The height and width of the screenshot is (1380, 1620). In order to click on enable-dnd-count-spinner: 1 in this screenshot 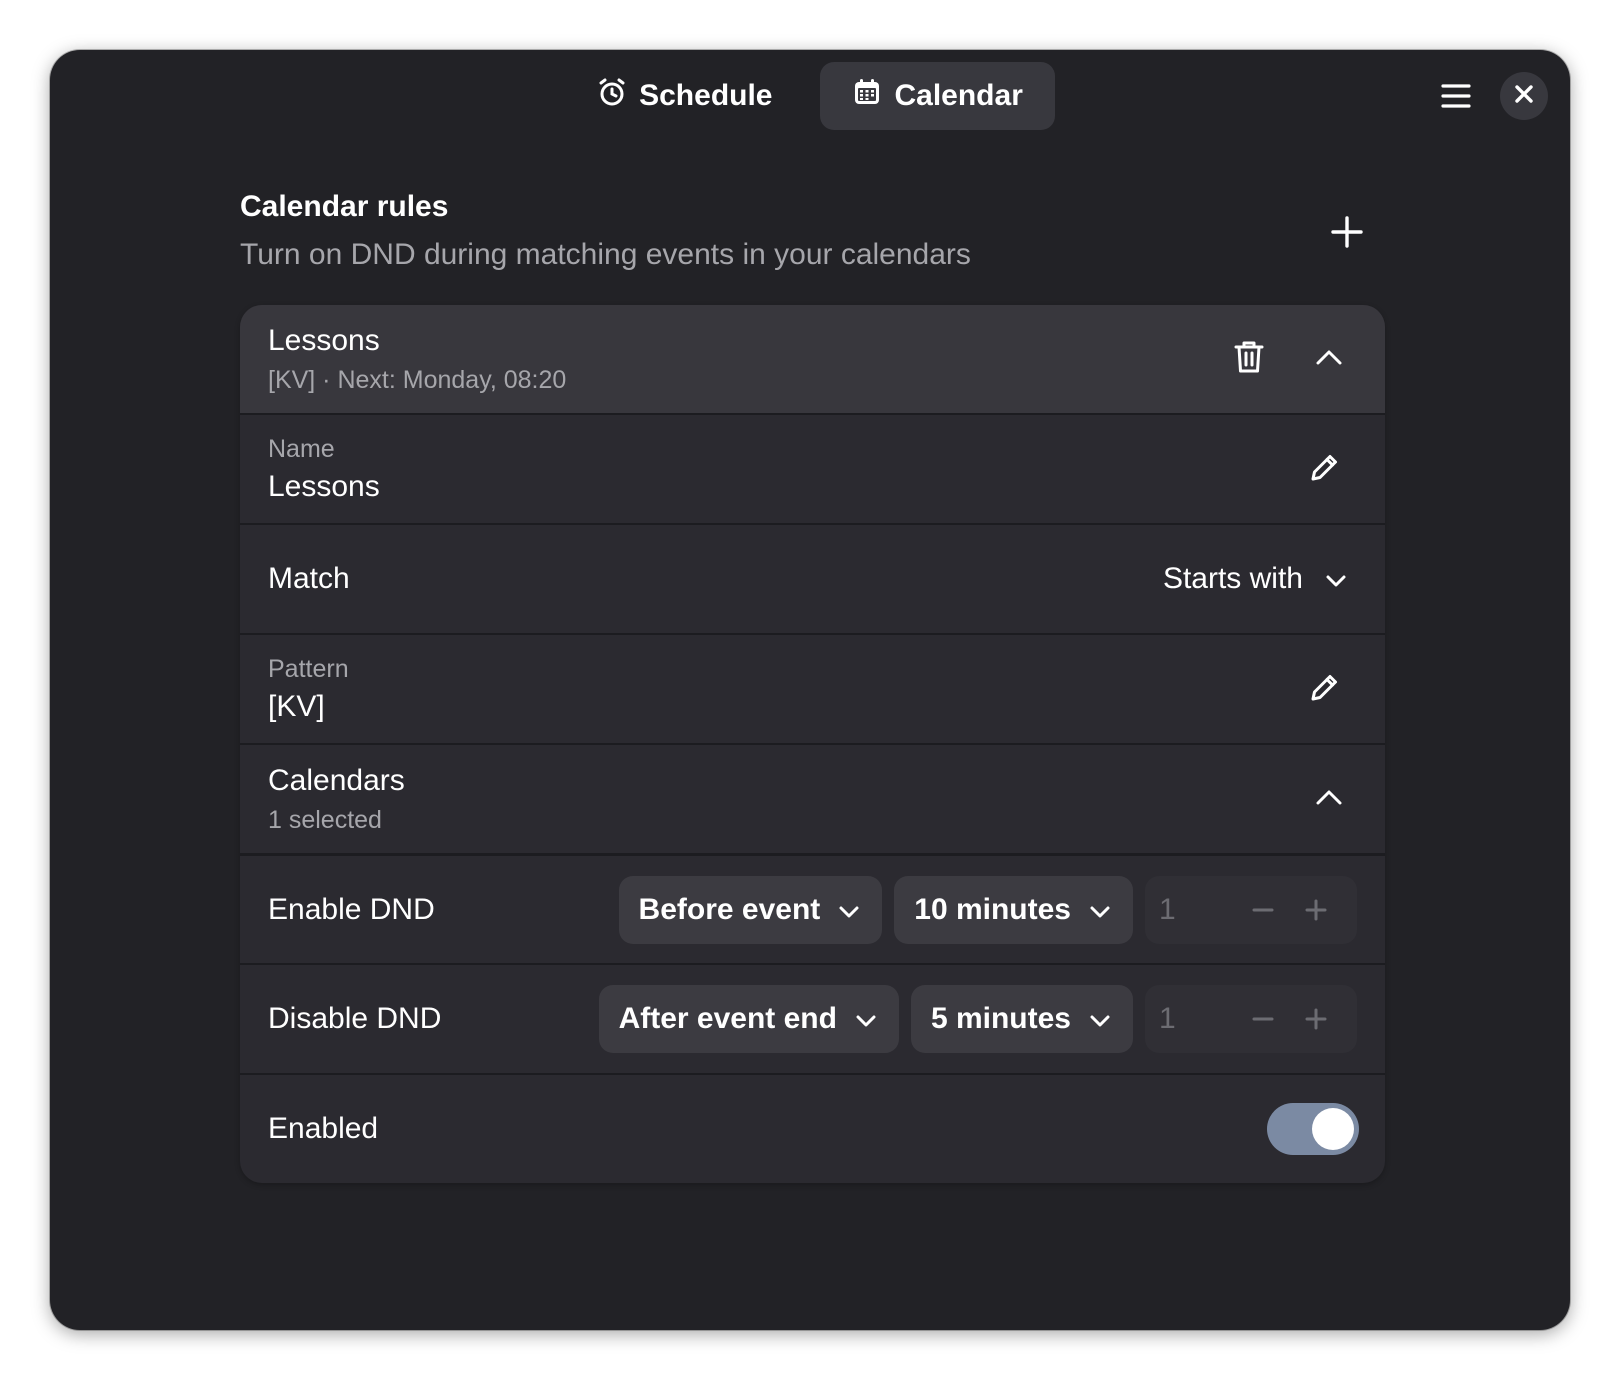, I will do `click(1251, 909)`.